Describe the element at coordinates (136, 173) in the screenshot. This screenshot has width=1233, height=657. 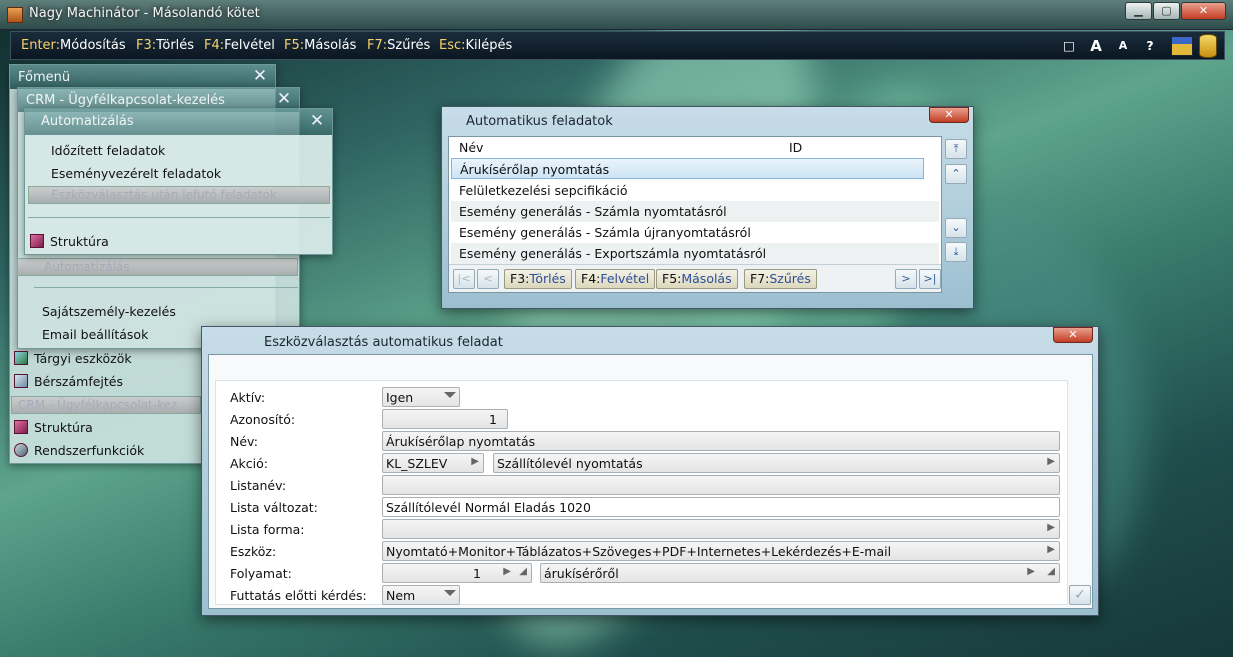
I see `menu-item-esemenyvezerelt: Eseményvezérelt feladatok` at that location.